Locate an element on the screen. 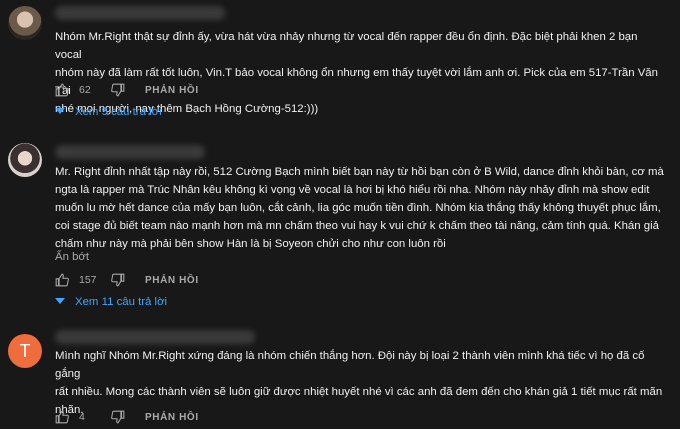  comment-actions: 62 PHẢN HỒI is located at coordinates (127, 90).